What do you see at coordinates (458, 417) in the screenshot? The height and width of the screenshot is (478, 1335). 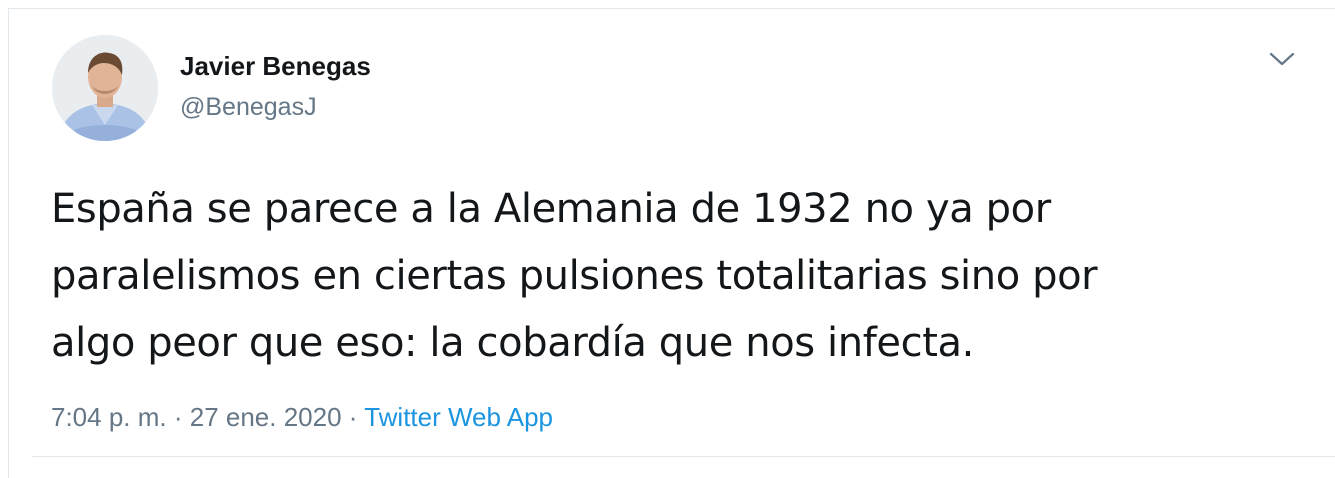 I see `tweet-source-link: Twitter Web App` at bounding box center [458, 417].